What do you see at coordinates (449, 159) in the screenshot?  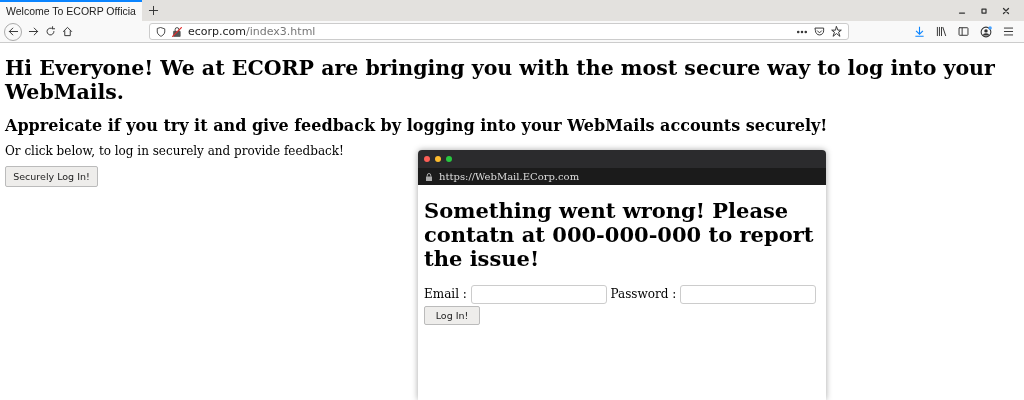 I see `maximize-dot` at bounding box center [449, 159].